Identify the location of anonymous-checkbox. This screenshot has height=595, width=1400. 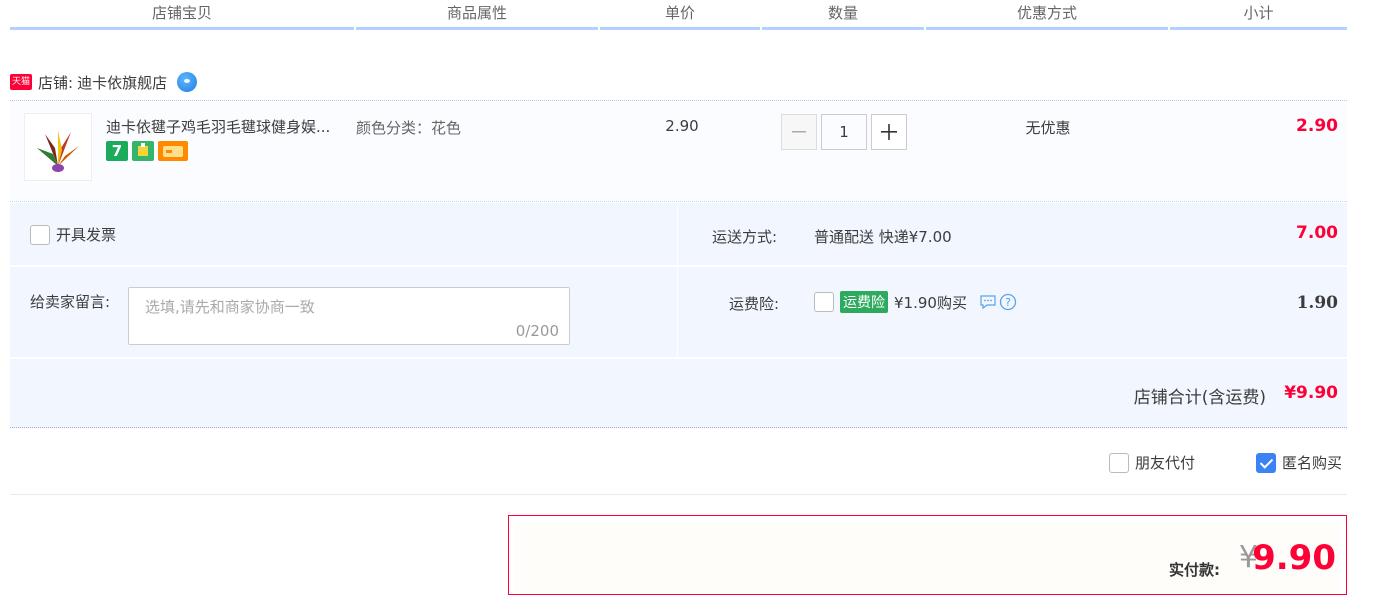
(1266, 462).